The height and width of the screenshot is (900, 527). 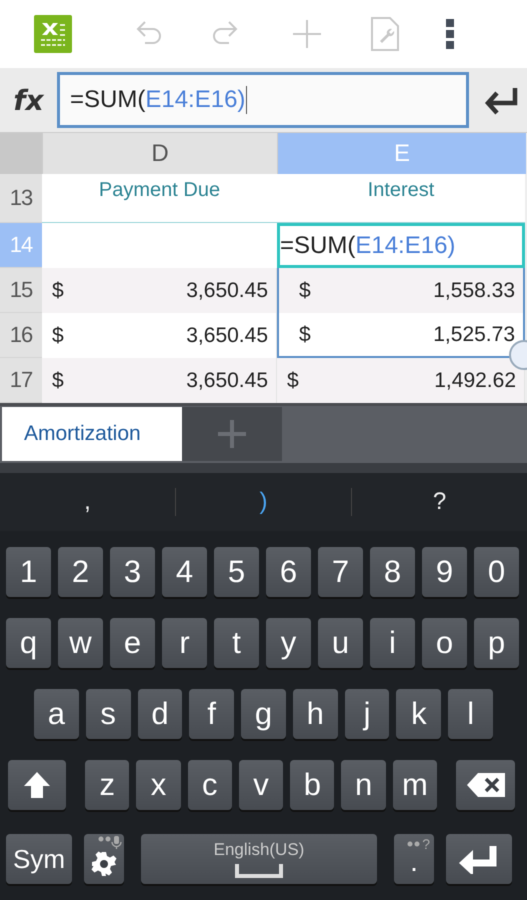 I want to click on shift-icon, so click(x=37, y=785).